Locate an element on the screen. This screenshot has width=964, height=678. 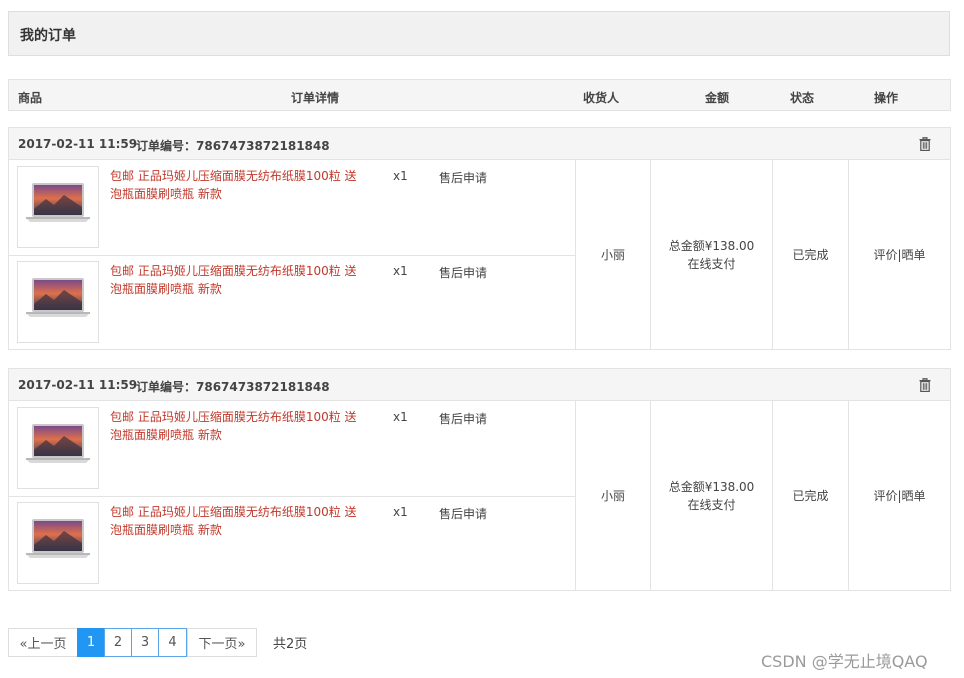
column-product: 商品 is located at coordinates (30, 98).